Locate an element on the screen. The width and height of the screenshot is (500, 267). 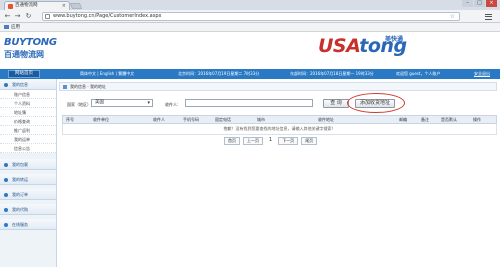
sidebar-item-referral: 推广返利 is located at coordinates (28, 130).